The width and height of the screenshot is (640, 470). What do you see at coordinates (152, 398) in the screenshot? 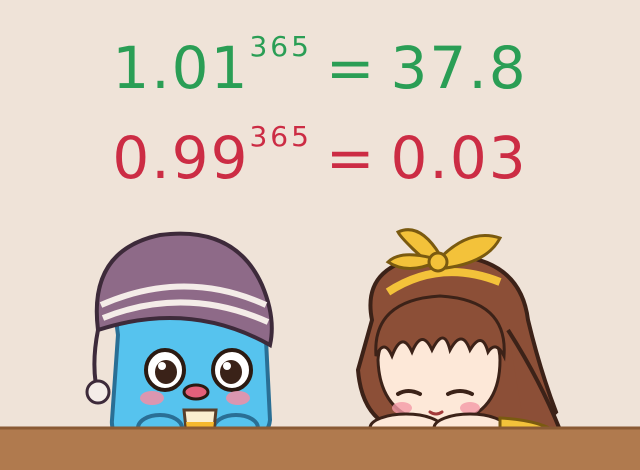
I see `blob-cheek-left` at bounding box center [152, 398].